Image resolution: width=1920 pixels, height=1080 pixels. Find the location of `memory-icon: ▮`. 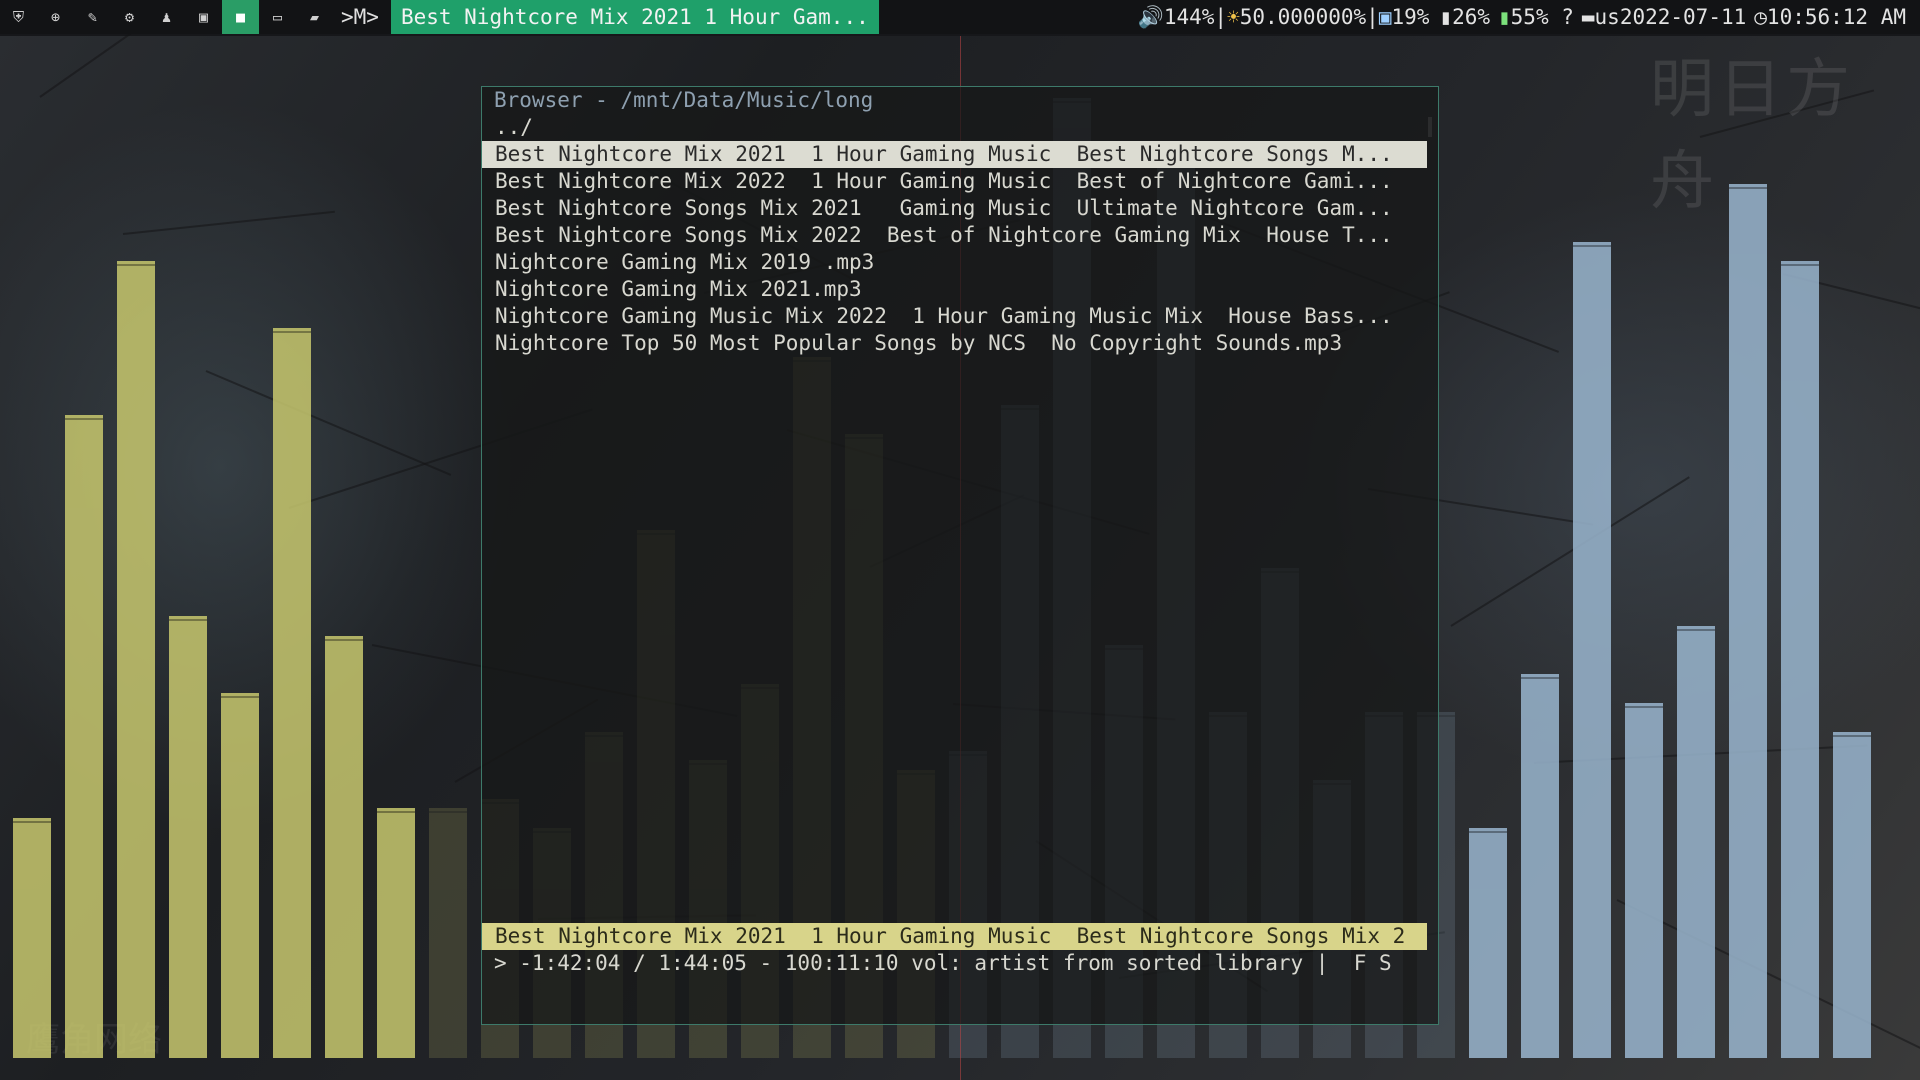

memory-icon: ▮ is located at coordinates (1446, 16).